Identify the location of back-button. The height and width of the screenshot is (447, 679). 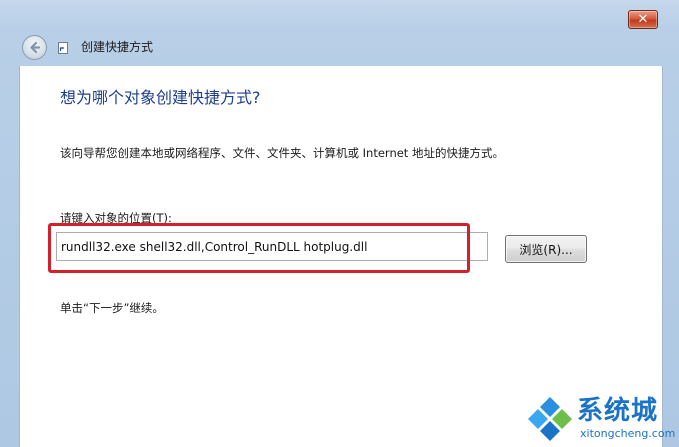
(34, 47).